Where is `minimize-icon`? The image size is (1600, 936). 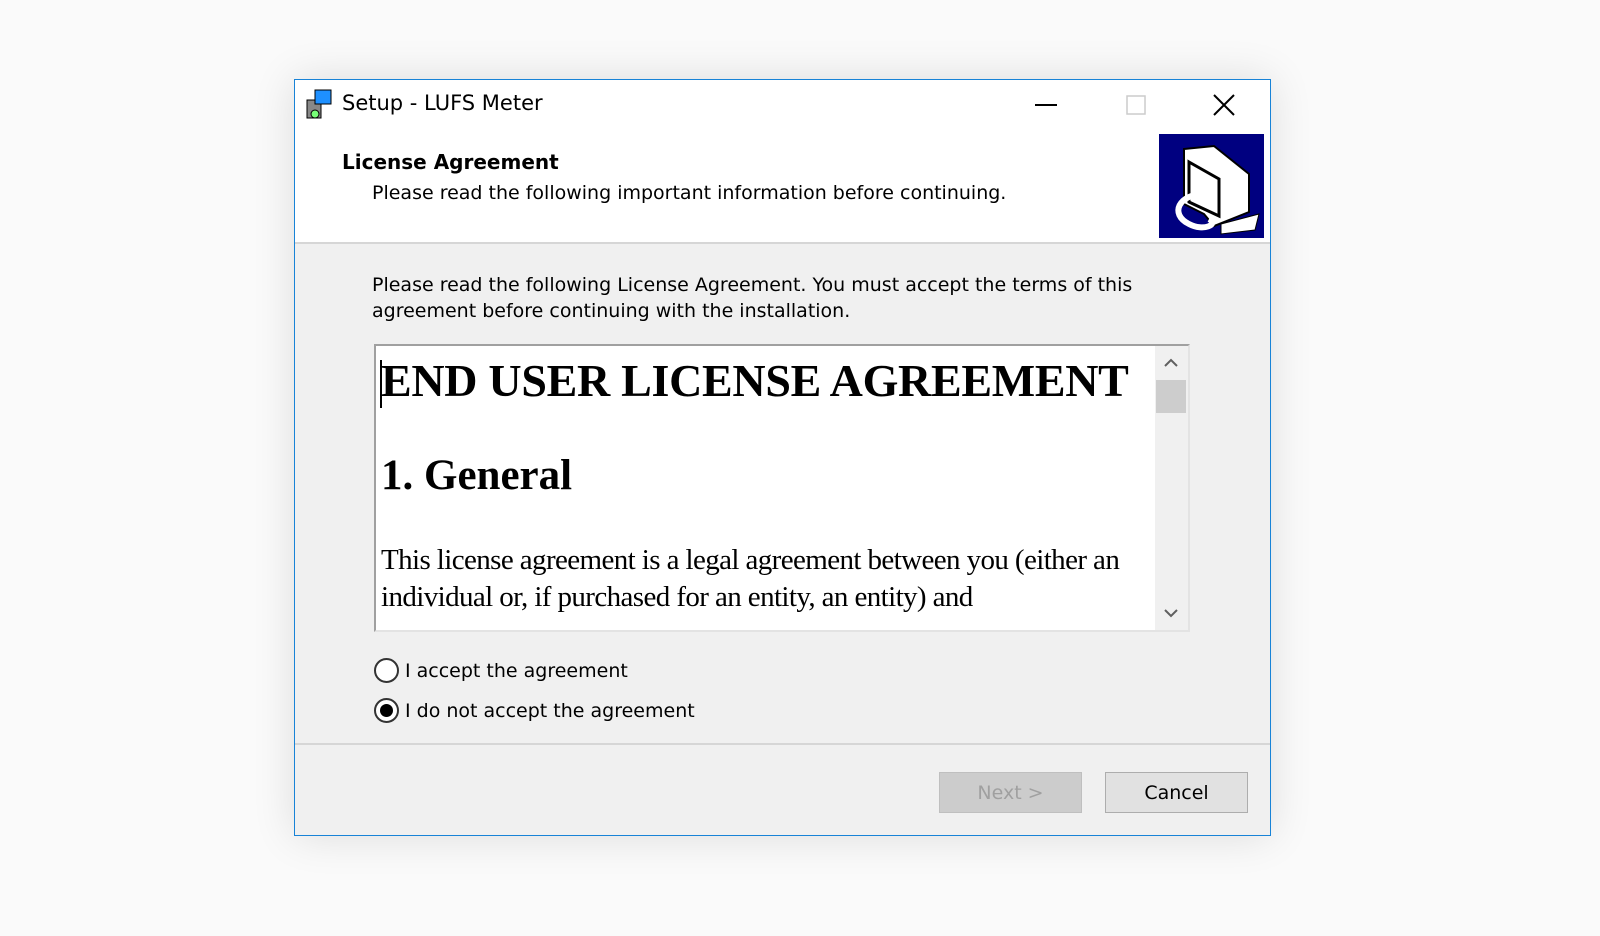 minimize-icon is located at coordinates (1046, 105).